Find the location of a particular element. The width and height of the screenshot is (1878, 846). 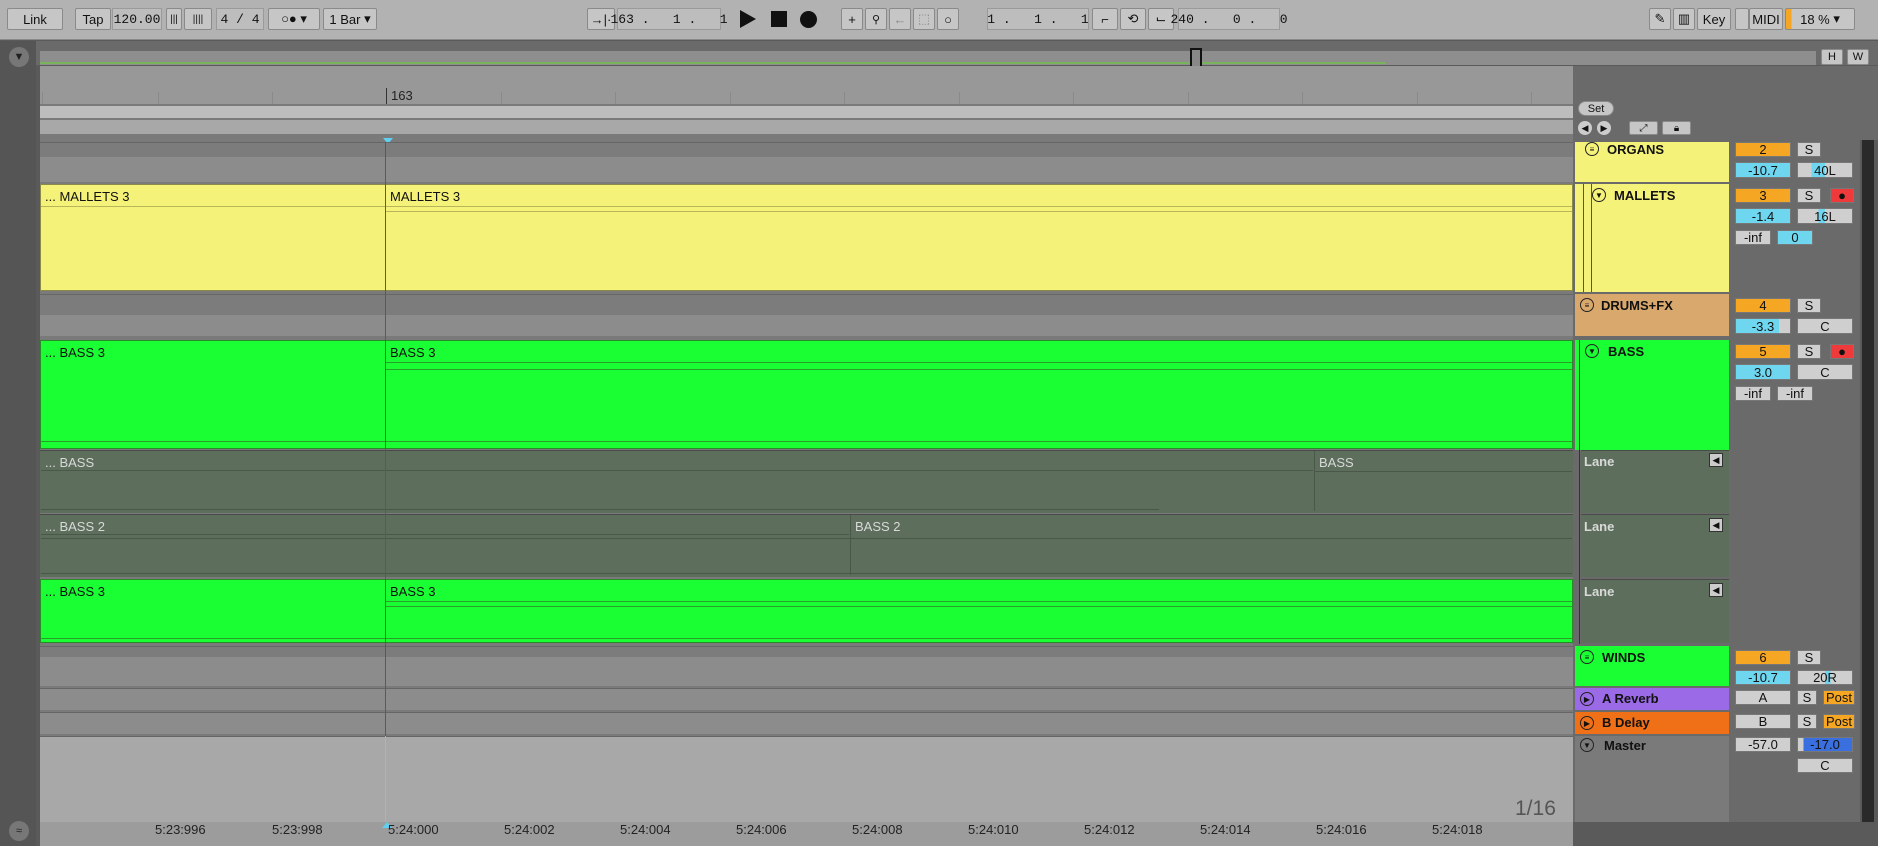

winds-header is located at coordinates (1652, 666).